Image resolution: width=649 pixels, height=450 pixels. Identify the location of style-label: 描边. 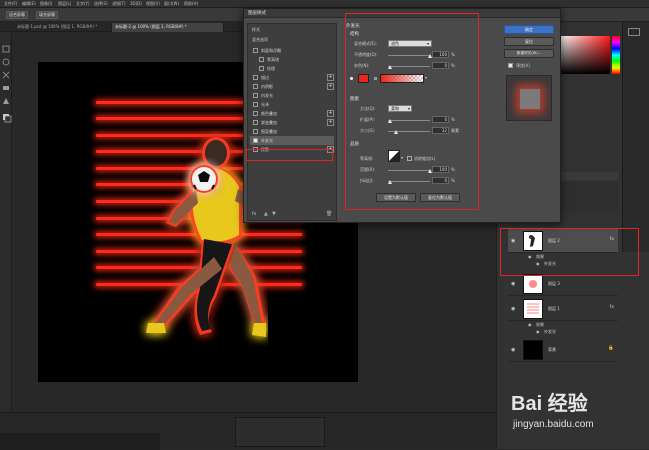
(265, 77).